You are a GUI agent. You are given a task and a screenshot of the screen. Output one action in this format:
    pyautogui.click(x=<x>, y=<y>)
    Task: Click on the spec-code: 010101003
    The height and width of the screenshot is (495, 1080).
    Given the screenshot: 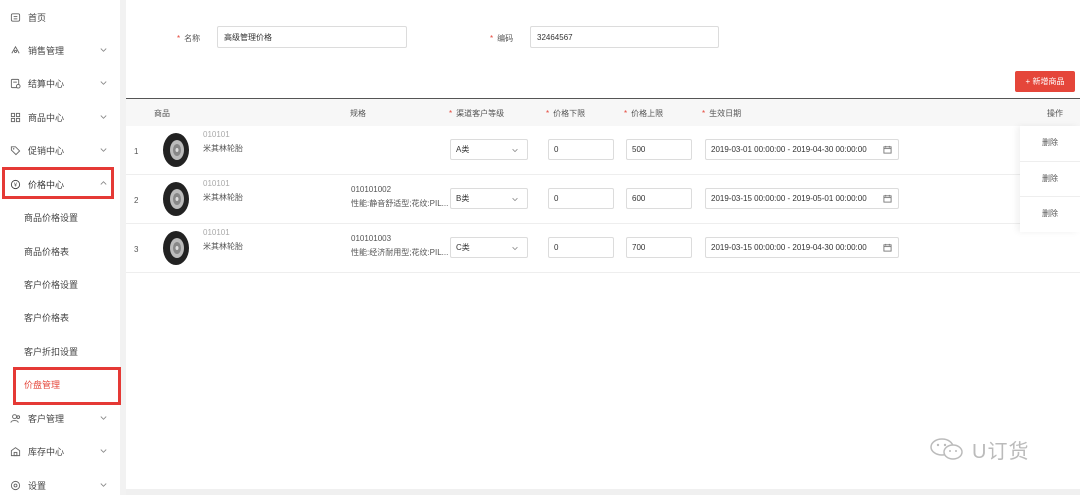 What is the action you would take?
    pyautogui.click(x=371, y=238)
    